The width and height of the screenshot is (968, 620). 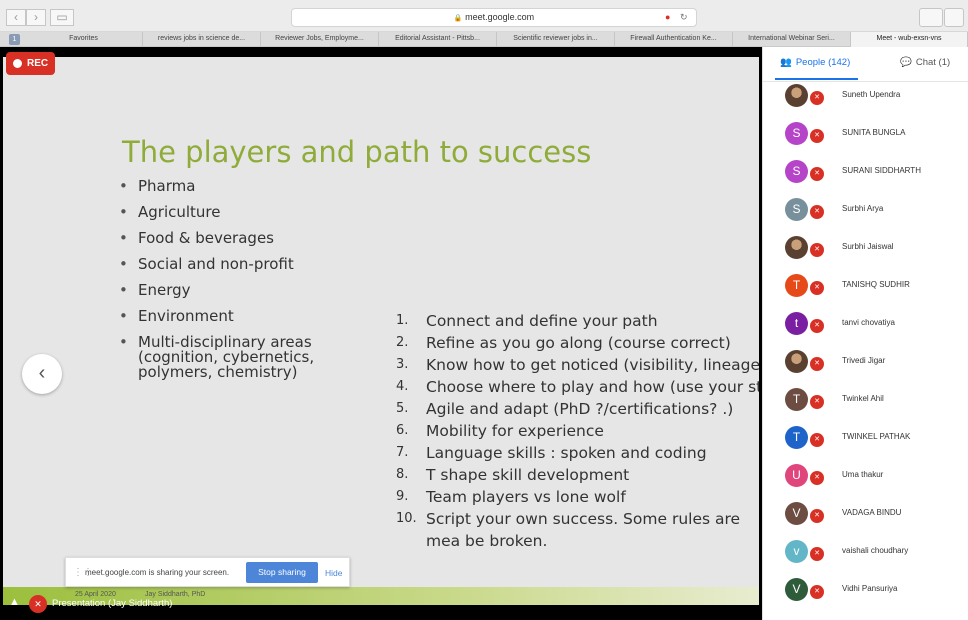 I want to click on sector-item: Pharma, so click(x=216, y=187).